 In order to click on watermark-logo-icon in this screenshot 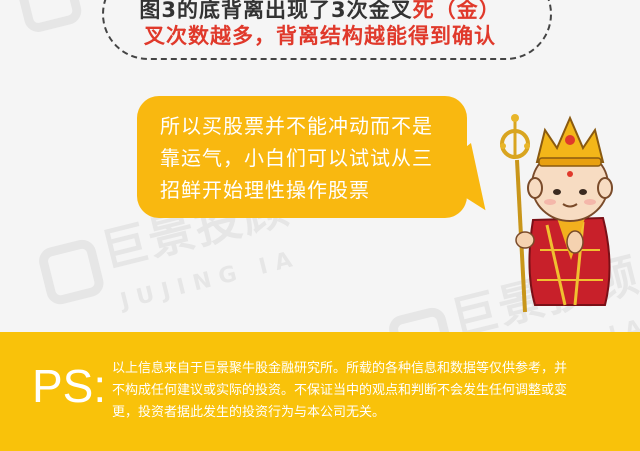, I will do `click(71, 271)`.